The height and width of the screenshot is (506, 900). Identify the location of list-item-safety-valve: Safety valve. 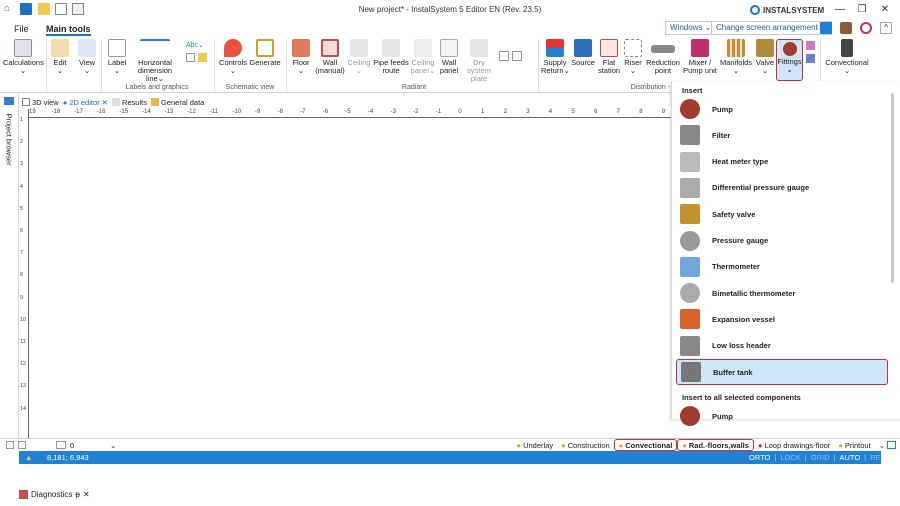
(782, 214).